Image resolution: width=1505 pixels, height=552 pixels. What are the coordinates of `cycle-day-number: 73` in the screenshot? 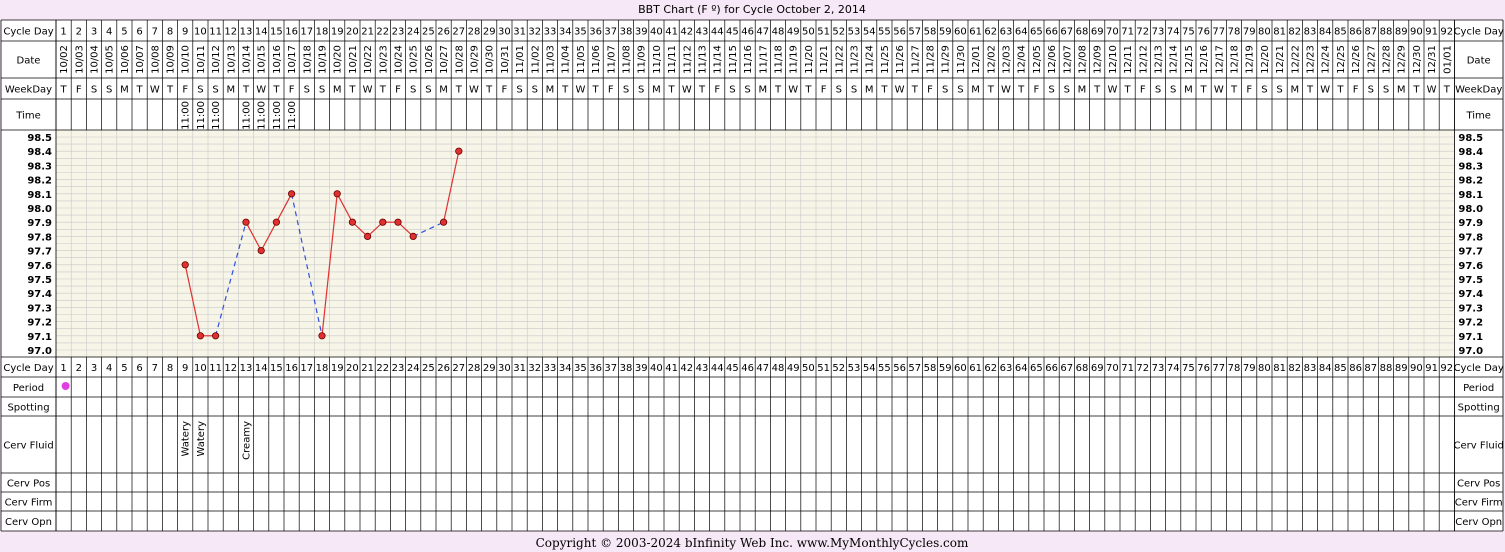 It's located at (1158, 32).